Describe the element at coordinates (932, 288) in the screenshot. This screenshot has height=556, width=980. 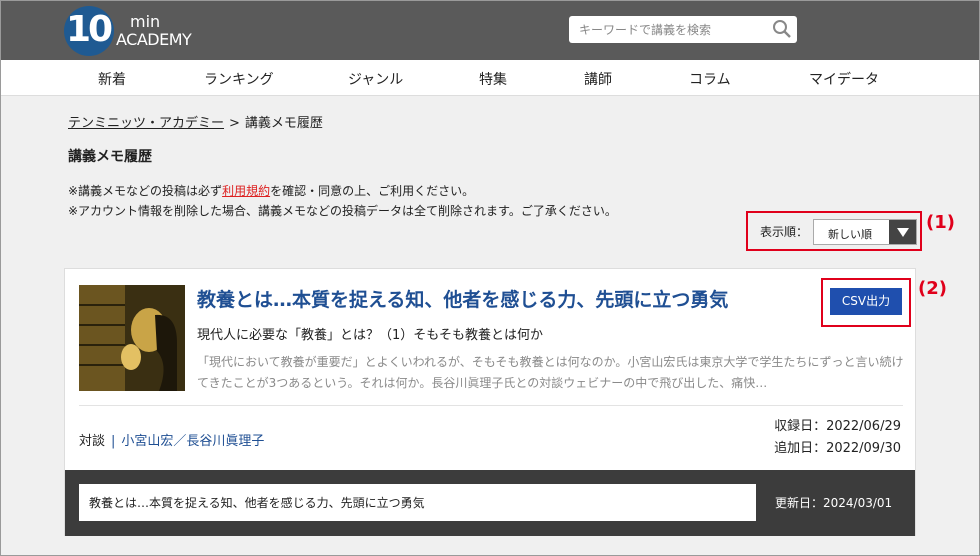
I see `annotation-2: (2)` at that location.